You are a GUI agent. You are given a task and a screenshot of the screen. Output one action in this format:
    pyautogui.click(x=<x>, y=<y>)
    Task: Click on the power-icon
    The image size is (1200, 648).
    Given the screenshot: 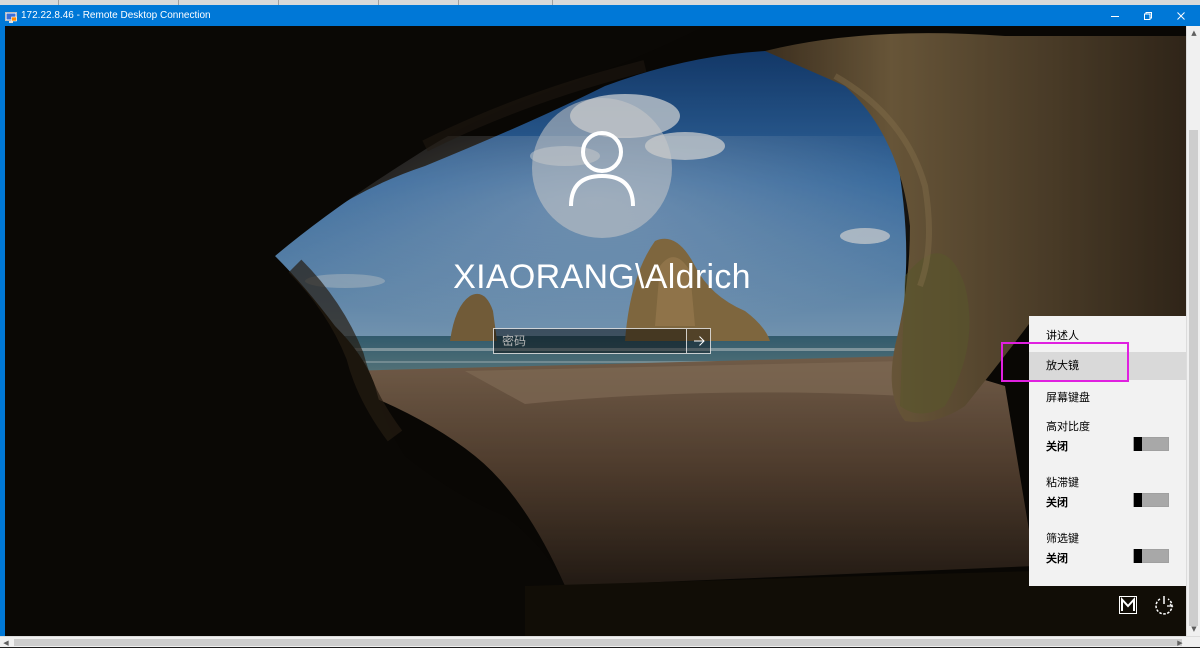 What is the action you would take?
    pyautogui.click(x=1164, y=605)
    